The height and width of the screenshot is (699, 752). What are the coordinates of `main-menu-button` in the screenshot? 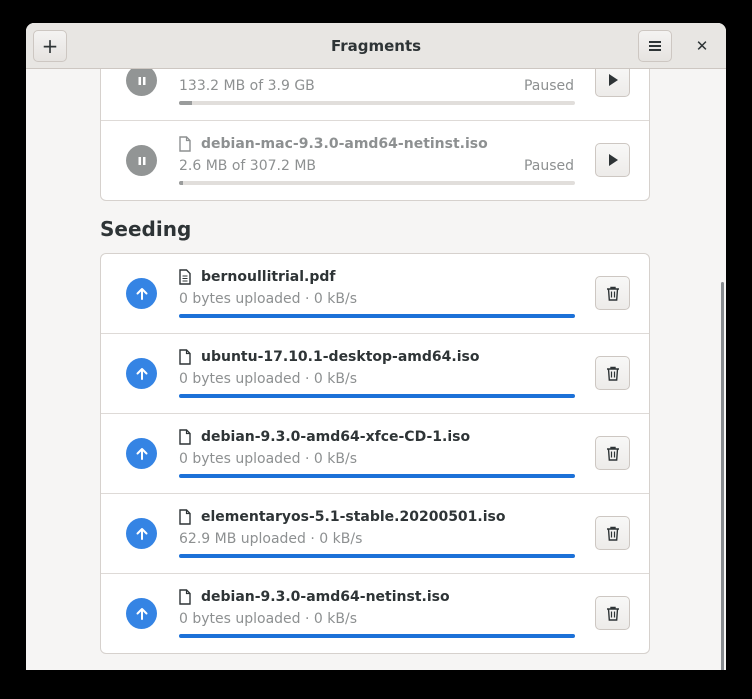 It's located at (655, 46).